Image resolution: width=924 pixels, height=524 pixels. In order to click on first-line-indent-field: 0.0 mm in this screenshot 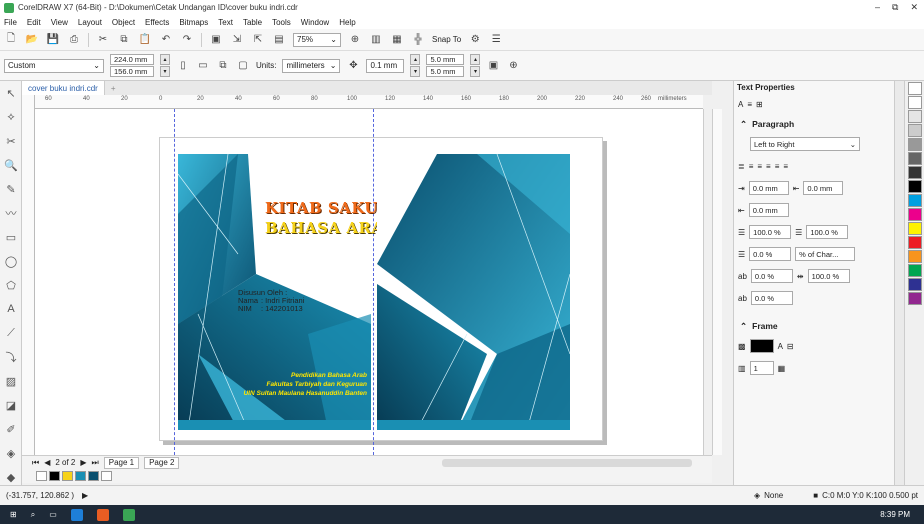, I will do `click(768, 210)`.